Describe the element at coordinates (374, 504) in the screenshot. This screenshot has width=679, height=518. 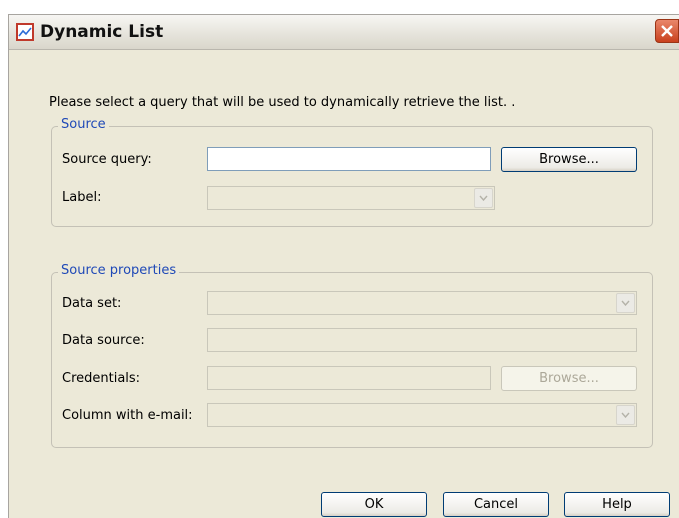
I see `ok-button: OK` at that location.